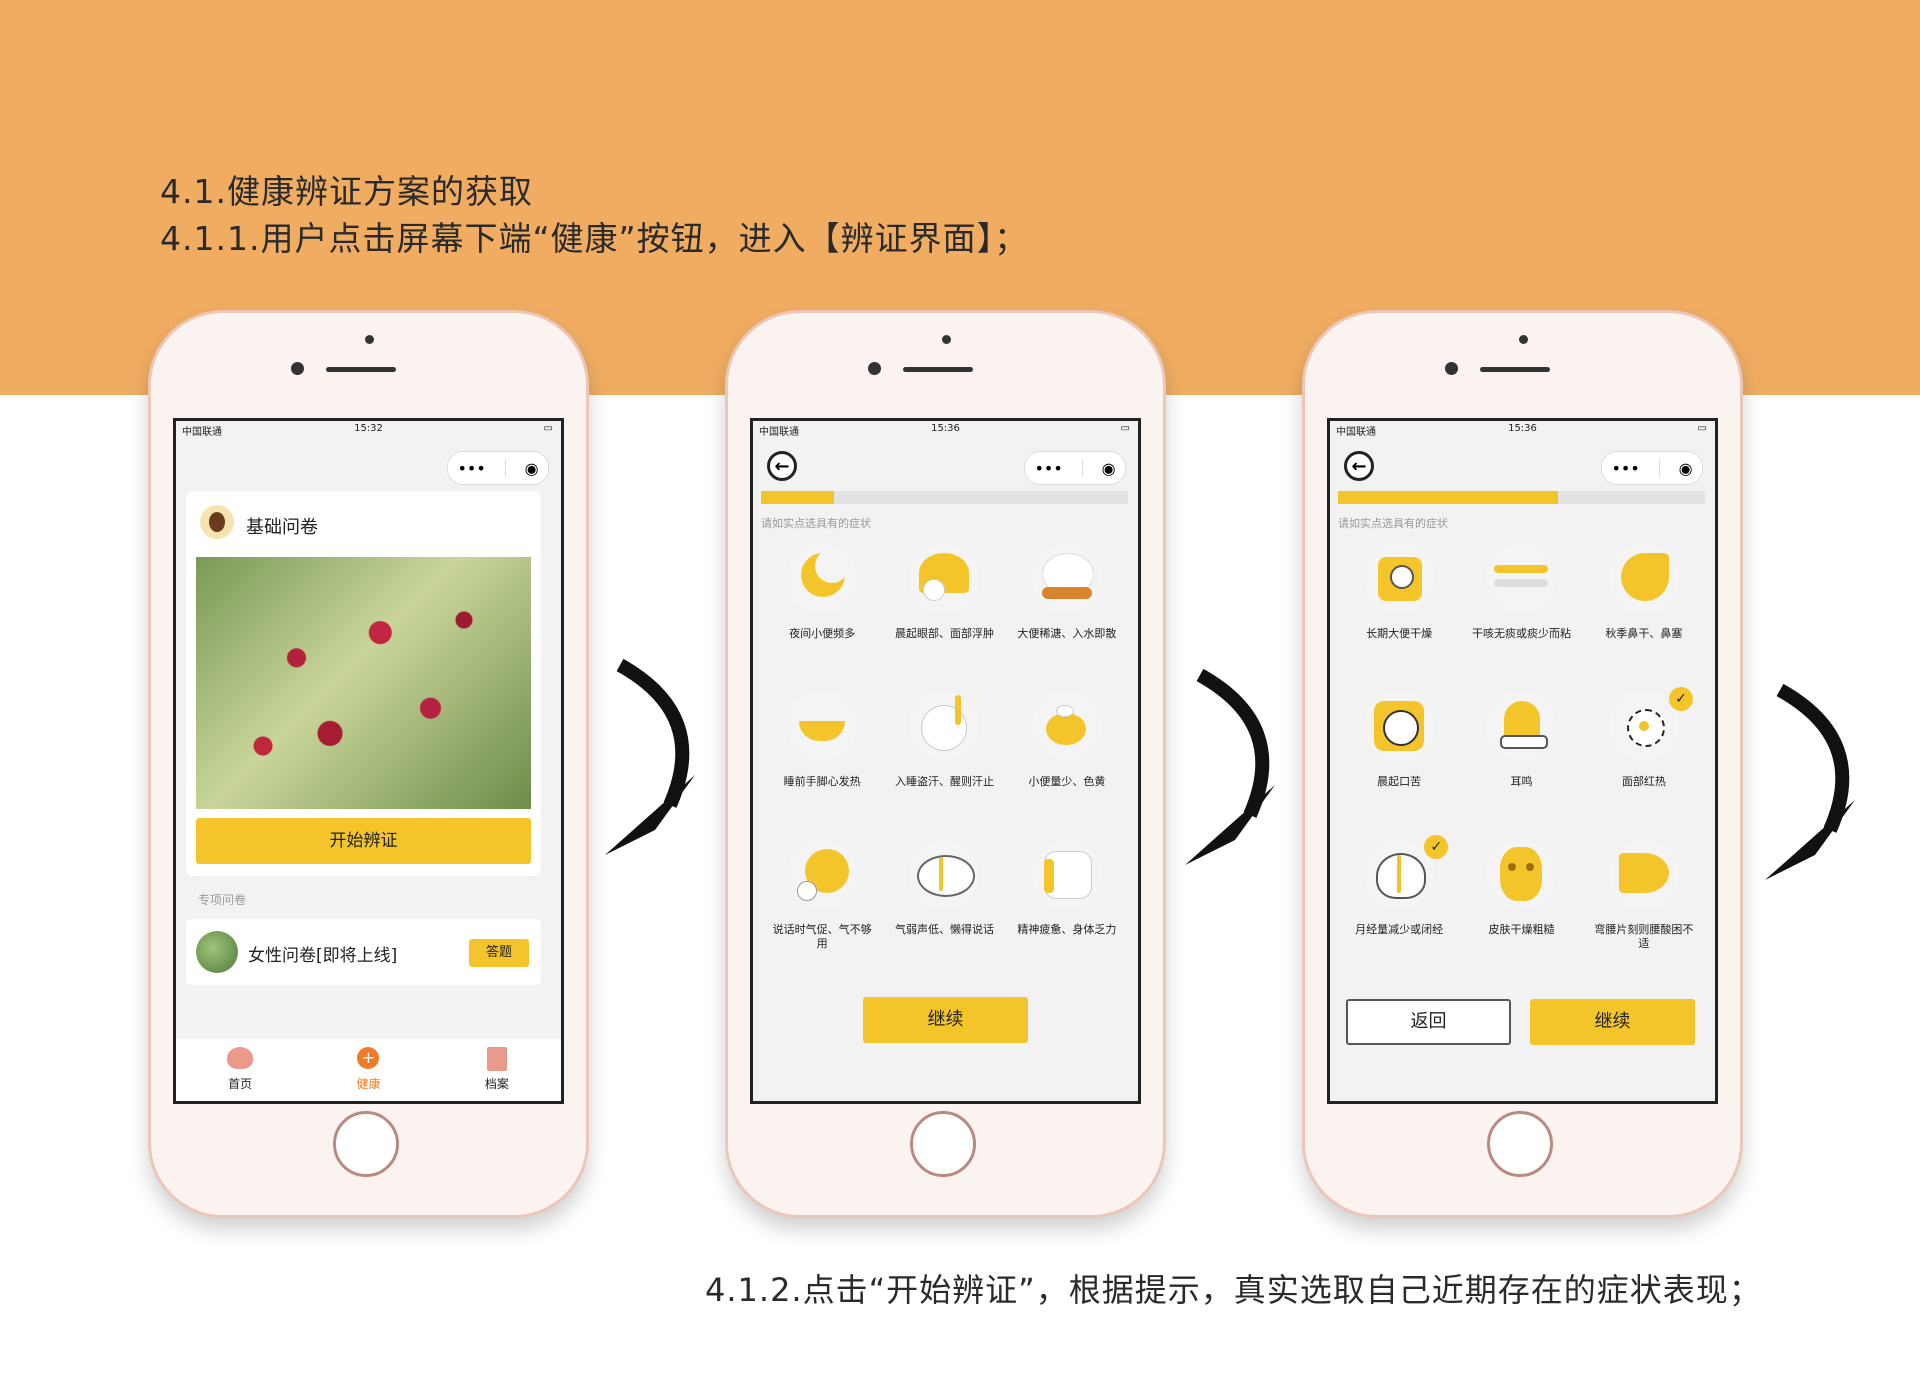 The height and width of the screenshot is (1380, 1920). Describe the element at coordinates (1436, 847) in the screenshot. I see `checked-check-icon: ✓` at that location.